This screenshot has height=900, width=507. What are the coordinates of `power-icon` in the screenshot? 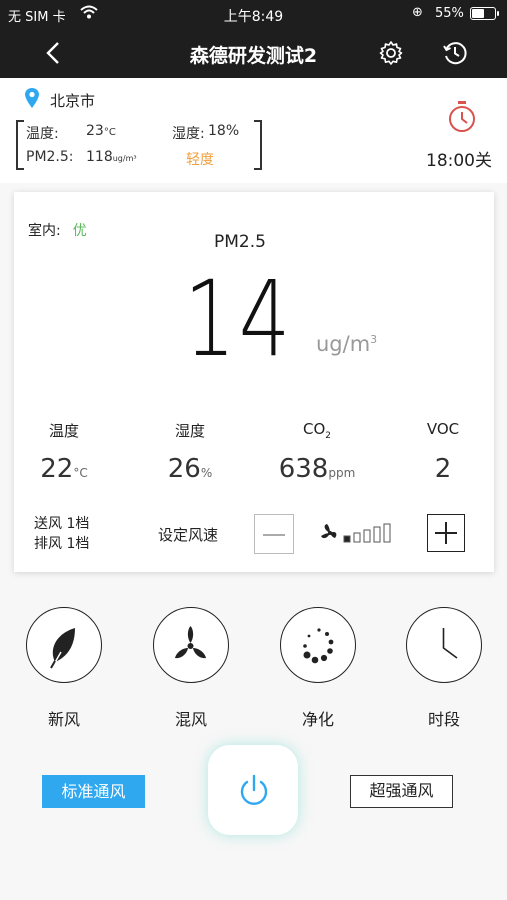 It's located at (254, 789).